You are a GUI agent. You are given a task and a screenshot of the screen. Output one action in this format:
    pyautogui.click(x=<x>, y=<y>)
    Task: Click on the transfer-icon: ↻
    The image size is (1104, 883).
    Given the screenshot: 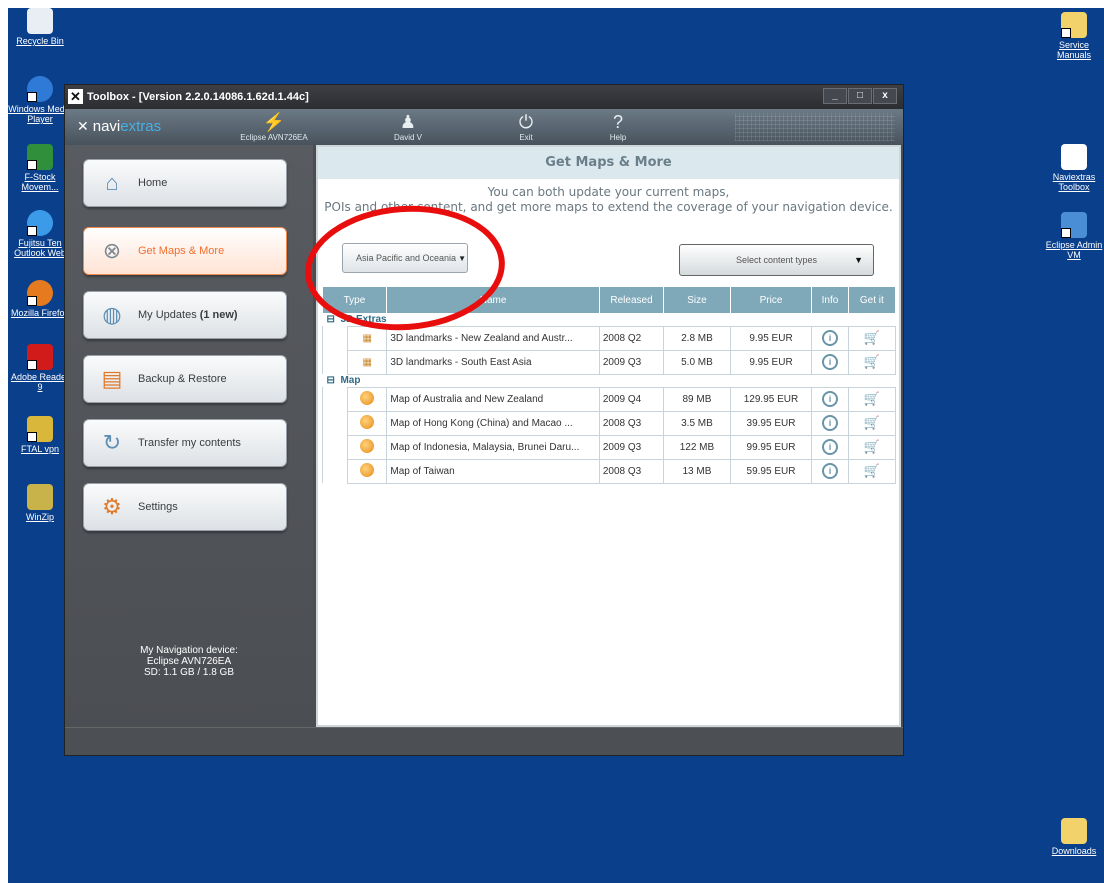 What is the action you would take?
    pyautogui.click(x=112, y=442)
    